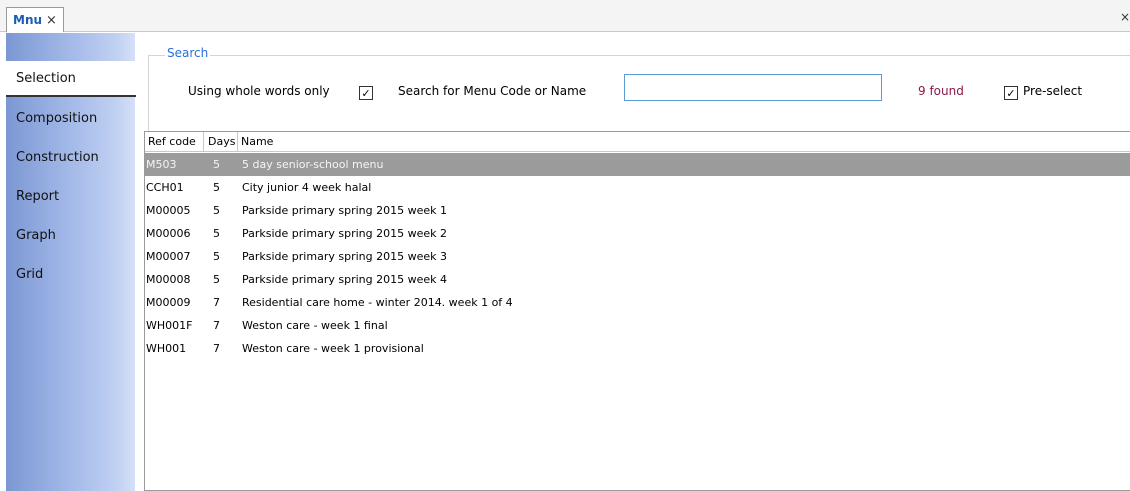 This screenshot has height=491, width=1130. What do you see at coordinates (70, 235) in the screenshot?
I see `sidebar-item-graph: Graph` at bounding box center [70, 235].